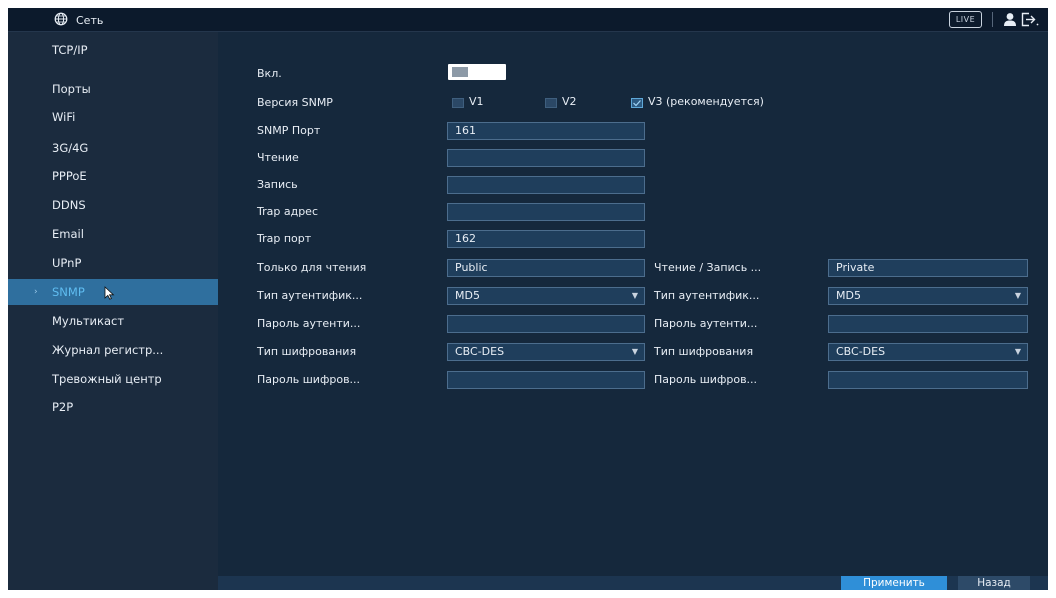 The image size is (1056, 598). I want to click on sidebar-item-label: WiFi, so click(64, 117).